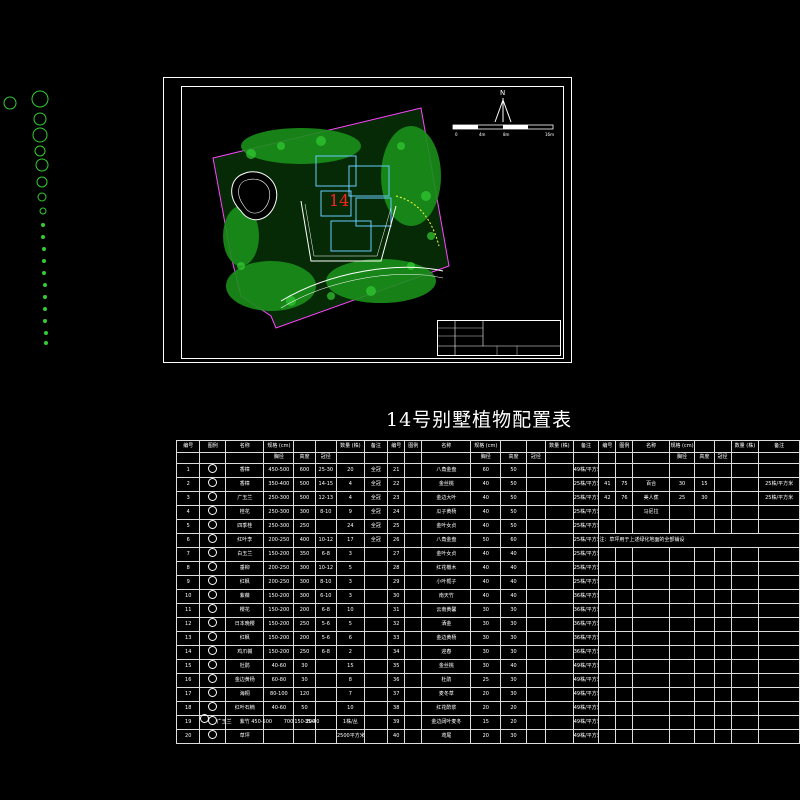 Image resolution: width=800 pixels, height=800 pixels. I want to click on header-cell: 图例, so click(413, 446).